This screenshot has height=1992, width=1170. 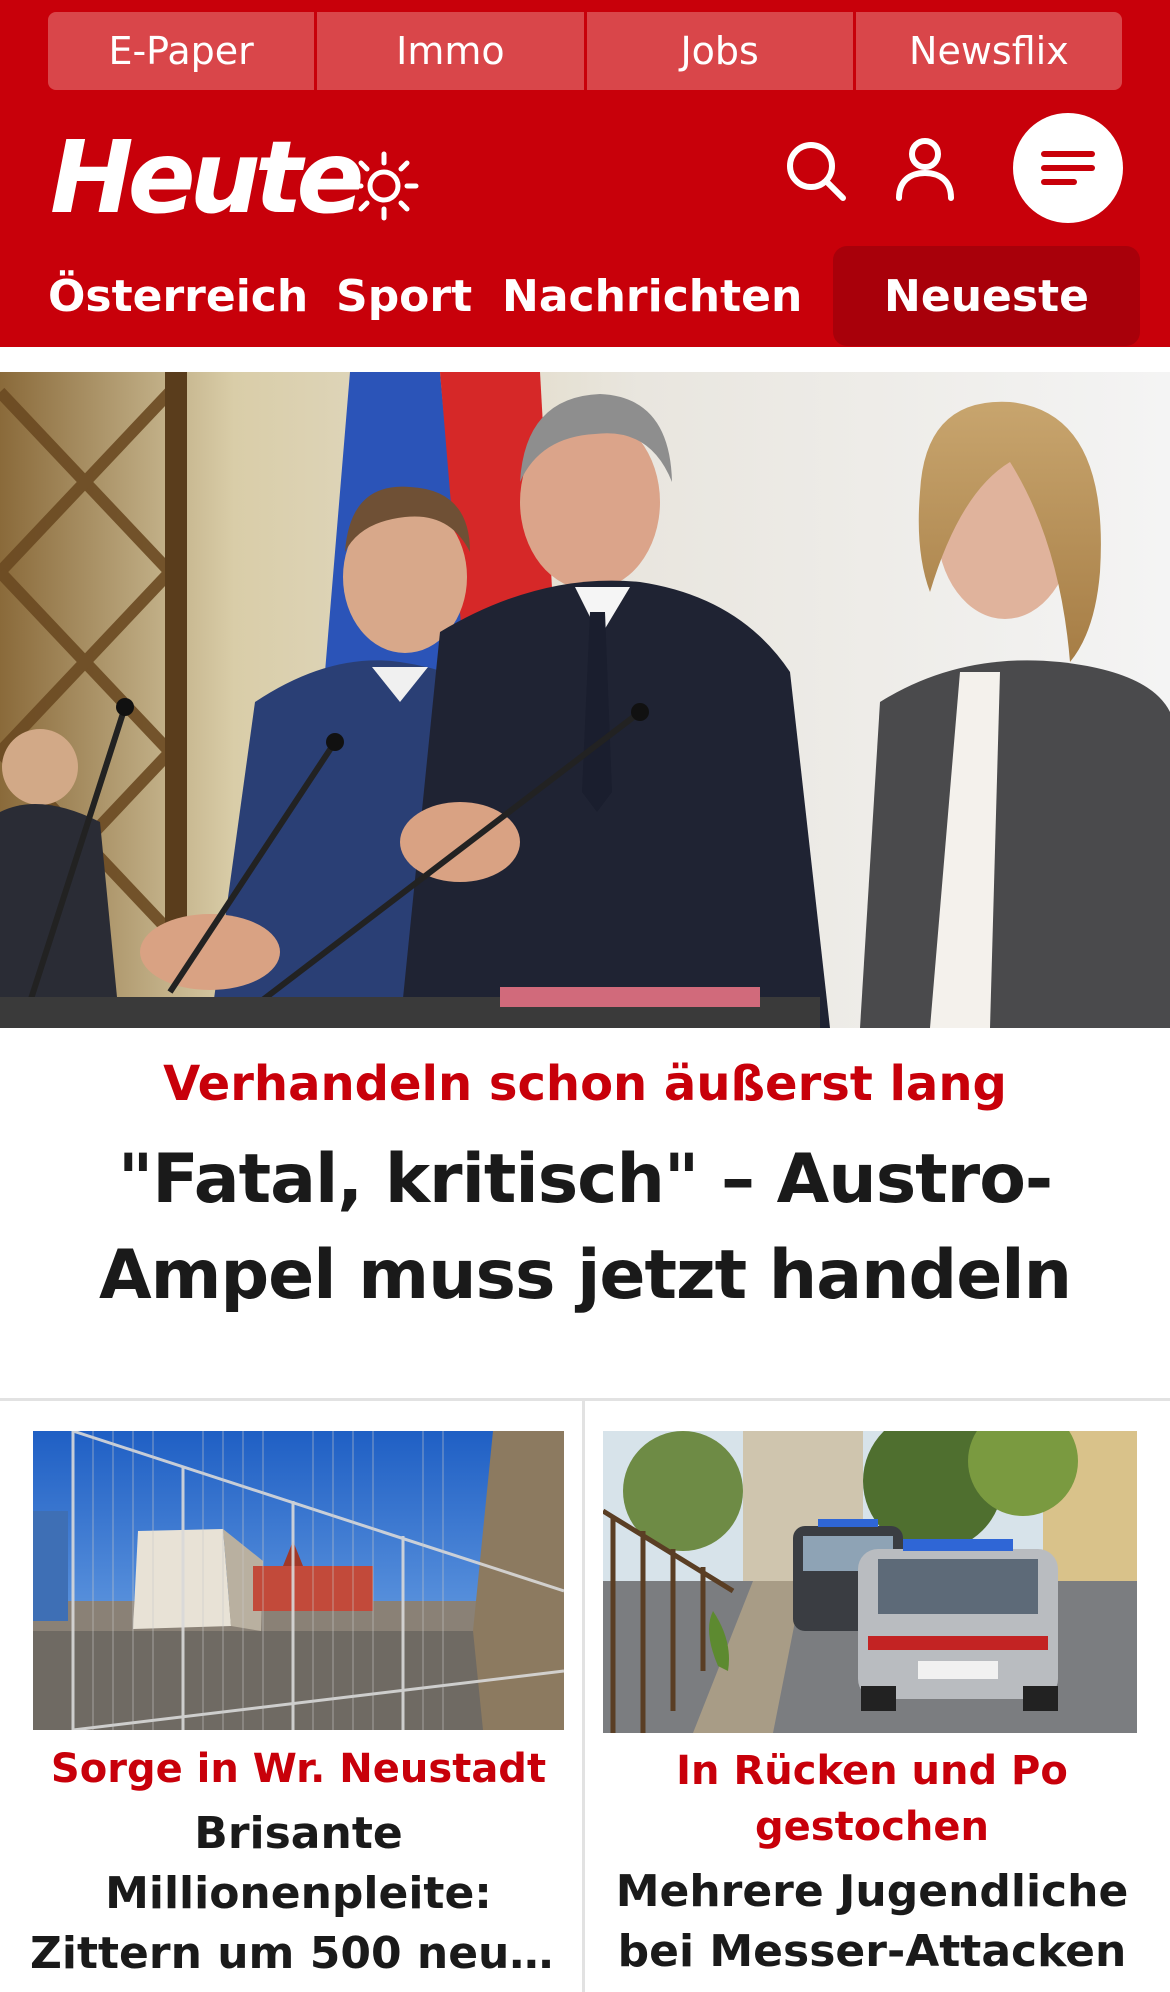 I want to click on column-divider, so click(x=583, y=1695).